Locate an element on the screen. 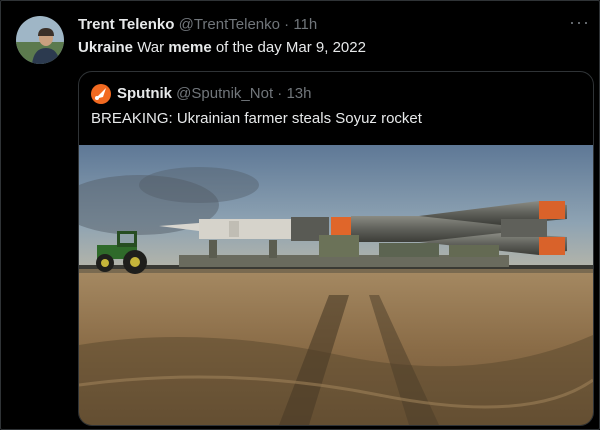 The height and width of the screenshot is (430, 600). sputnik-logo-icon is located at coordinates (101, 94).